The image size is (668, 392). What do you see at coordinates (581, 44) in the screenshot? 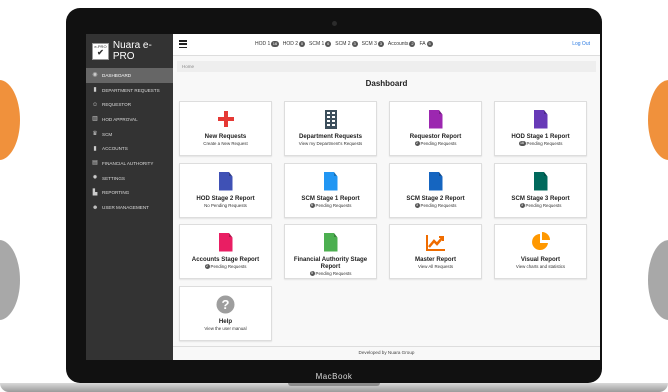
I see `logout-link: Log Out` at bounding box center [581, 44].